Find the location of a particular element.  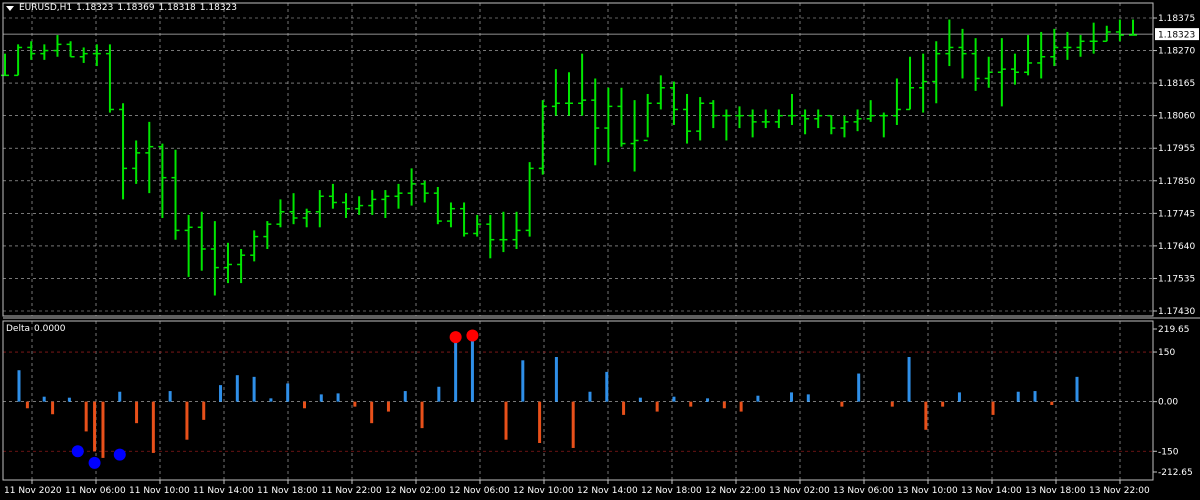

delta-tick-label: -212.65 is located at coordinates (1175, 473).